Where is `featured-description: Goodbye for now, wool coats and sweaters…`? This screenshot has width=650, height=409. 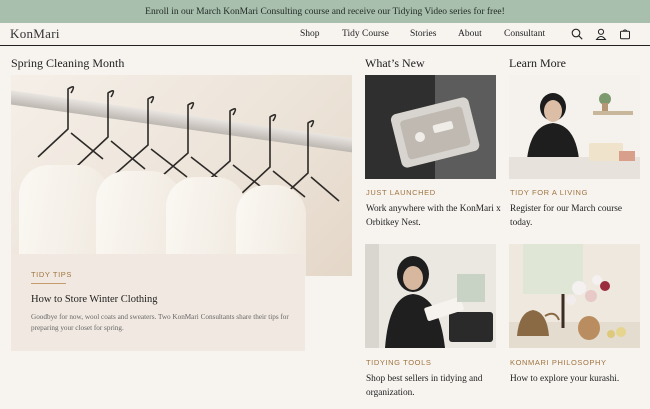
featured-description: Goodbye for now, wool coats and sweaters… is located at coordinates (160, 322).